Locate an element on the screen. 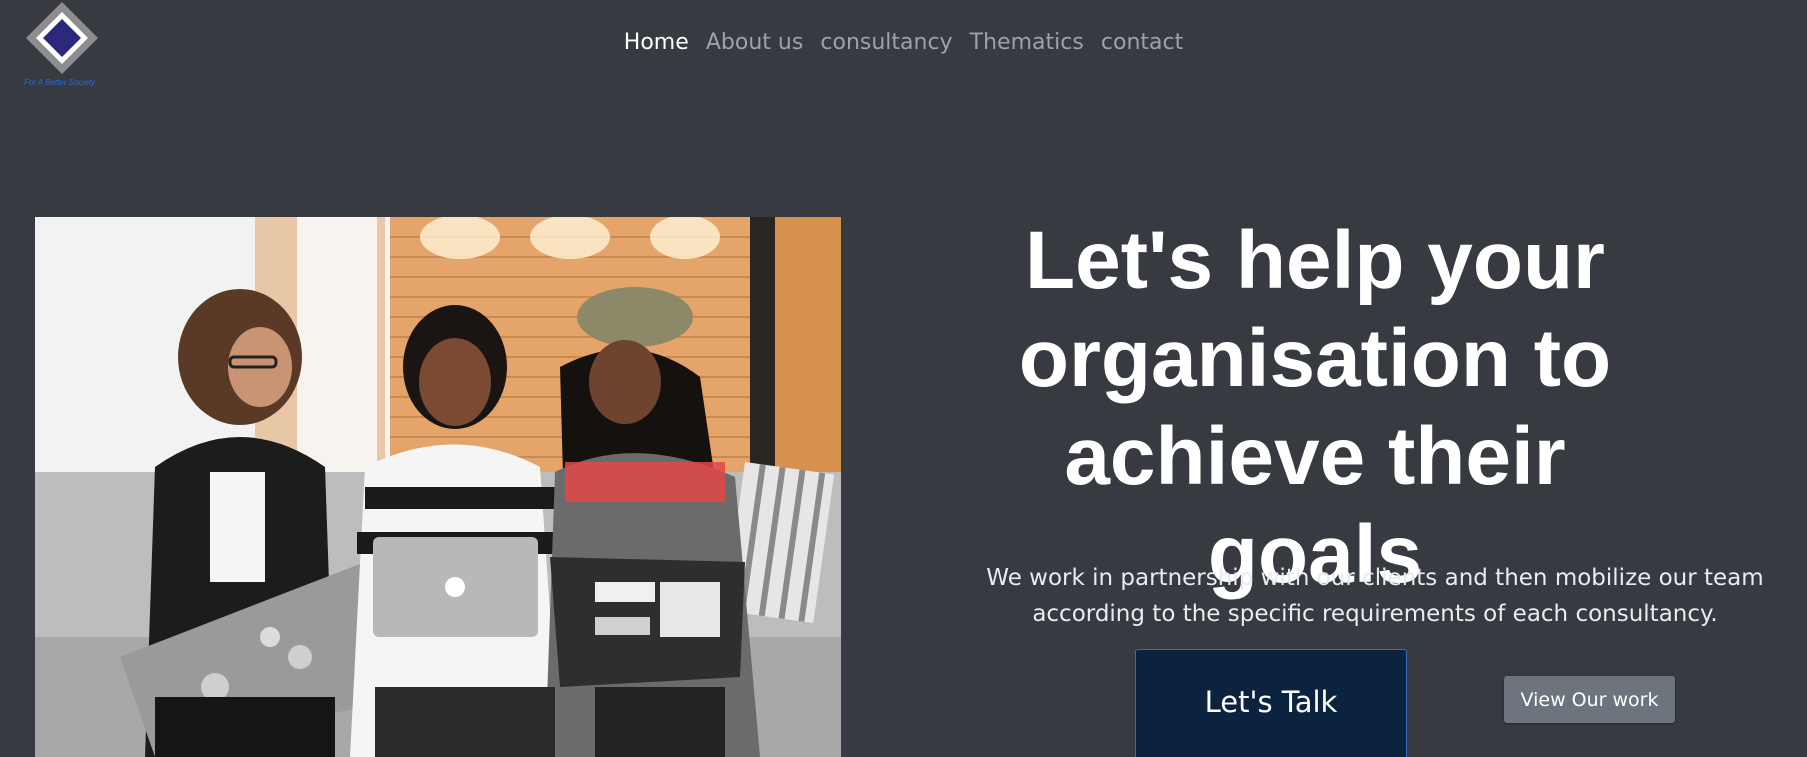 This screenshot has width=1807, height=757. nav-item-thematics: Thematics is located at coordinates (1027, 42).